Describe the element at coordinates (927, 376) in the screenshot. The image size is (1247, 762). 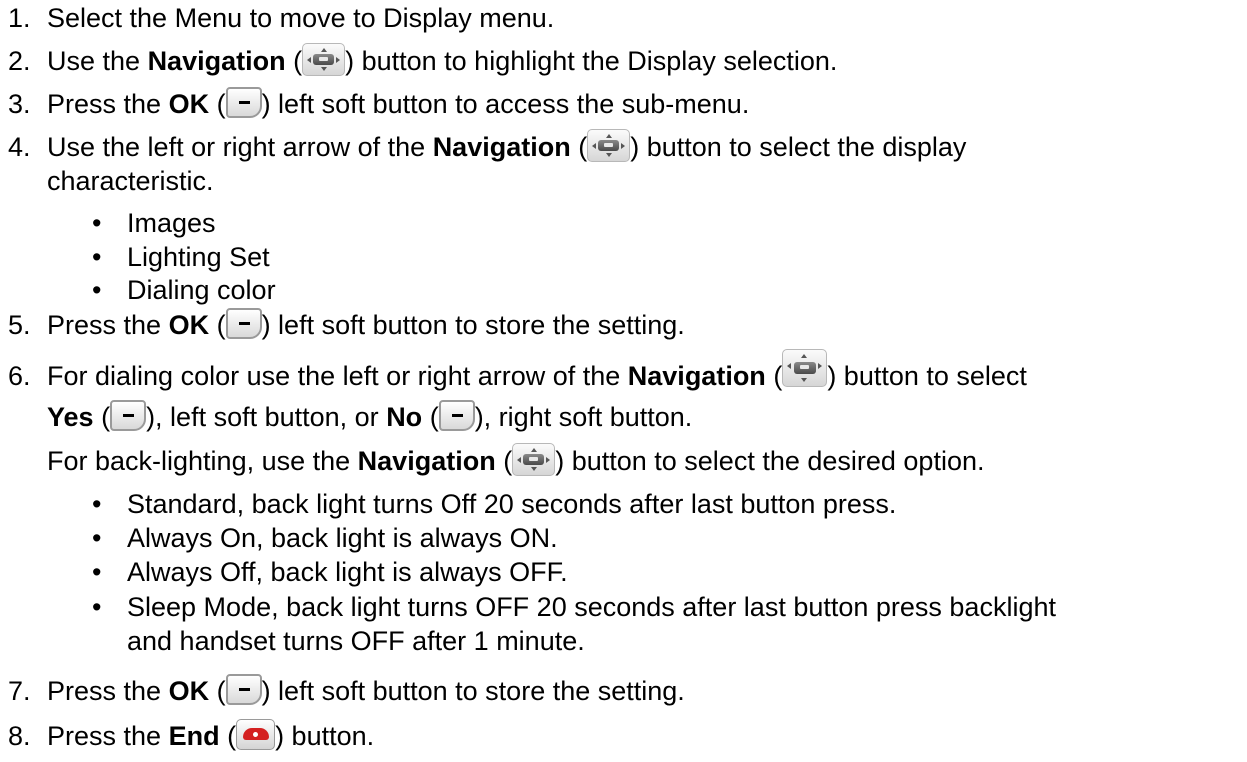
I see `step-text-part: ) button to select` at that location.